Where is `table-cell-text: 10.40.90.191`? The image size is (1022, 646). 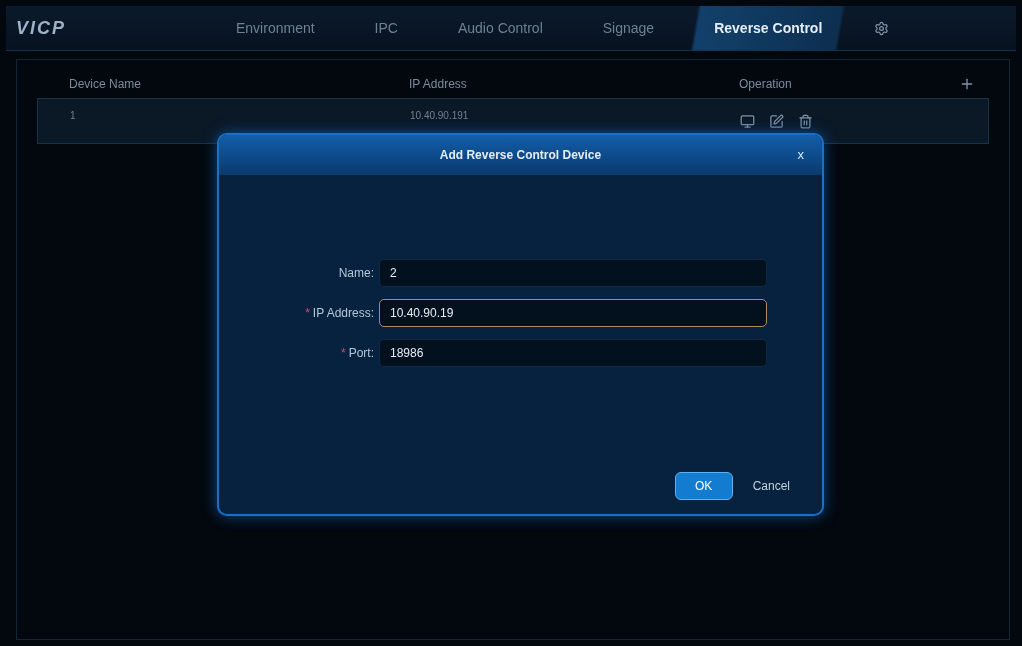
table-cell-text: 10.40.90.191 is located at coordinates (440, 115).